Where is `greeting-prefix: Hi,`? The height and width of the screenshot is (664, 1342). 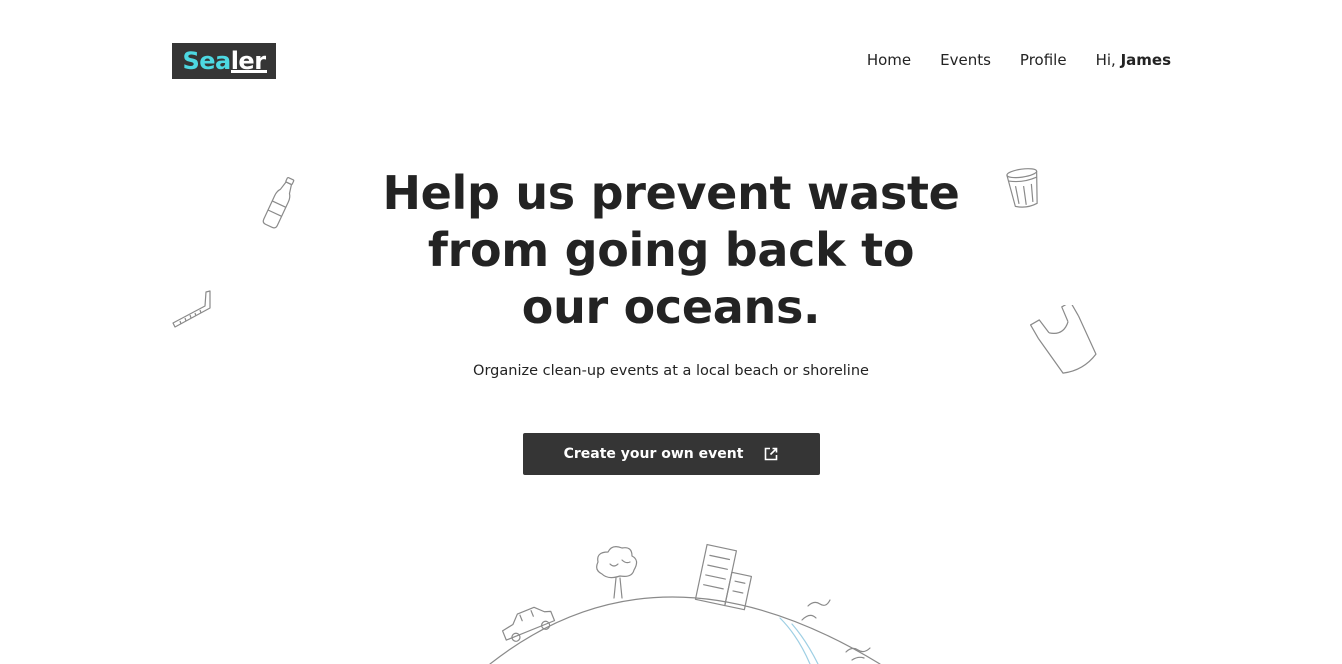 greeting-prefix: Hi, is located at coordinates (1105, 60).